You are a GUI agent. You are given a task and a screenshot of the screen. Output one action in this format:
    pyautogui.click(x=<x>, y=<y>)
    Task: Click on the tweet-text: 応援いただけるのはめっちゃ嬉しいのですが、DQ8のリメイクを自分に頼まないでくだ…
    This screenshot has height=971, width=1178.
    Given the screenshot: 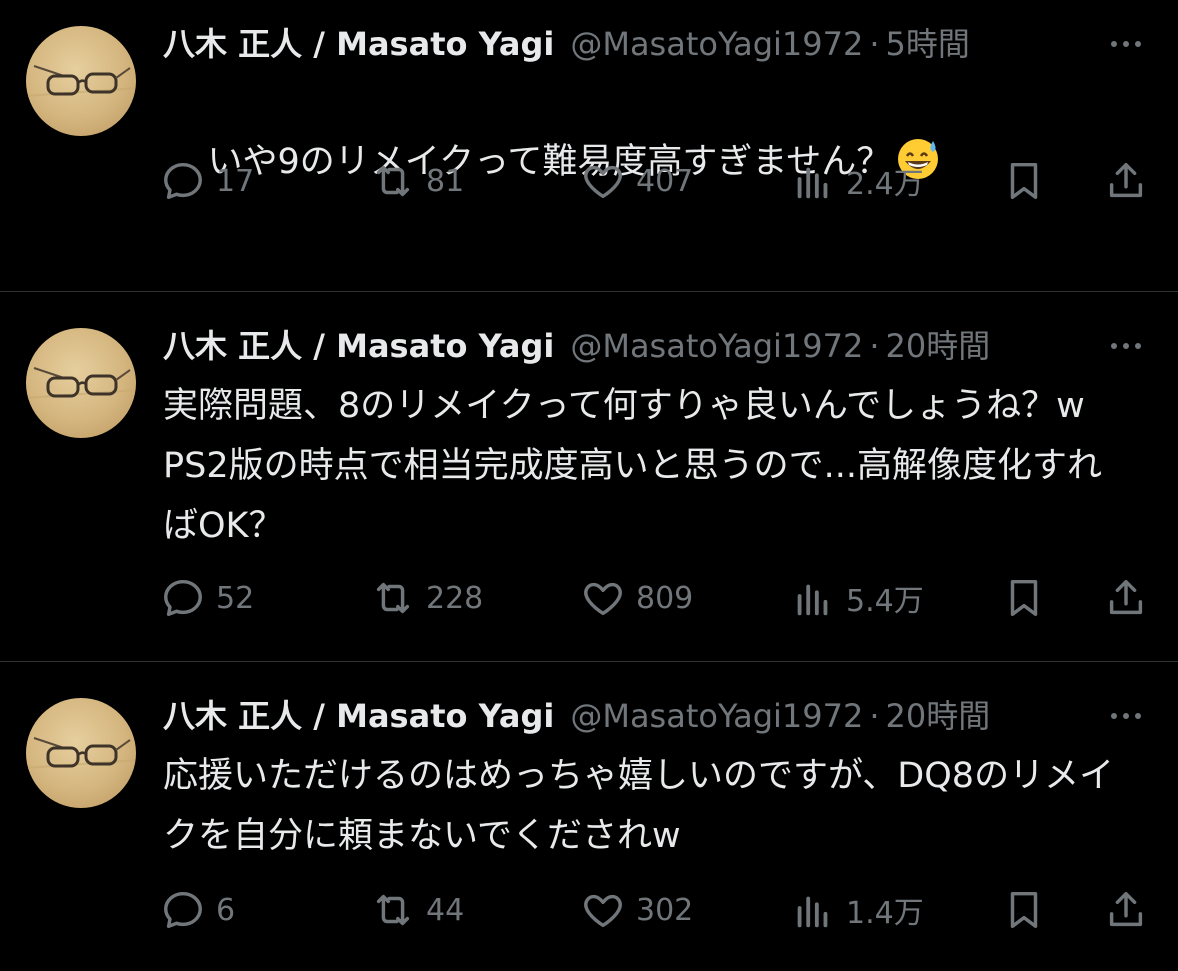 What is the action you would take?
    pyautogui.click(x=639, y=806)
    